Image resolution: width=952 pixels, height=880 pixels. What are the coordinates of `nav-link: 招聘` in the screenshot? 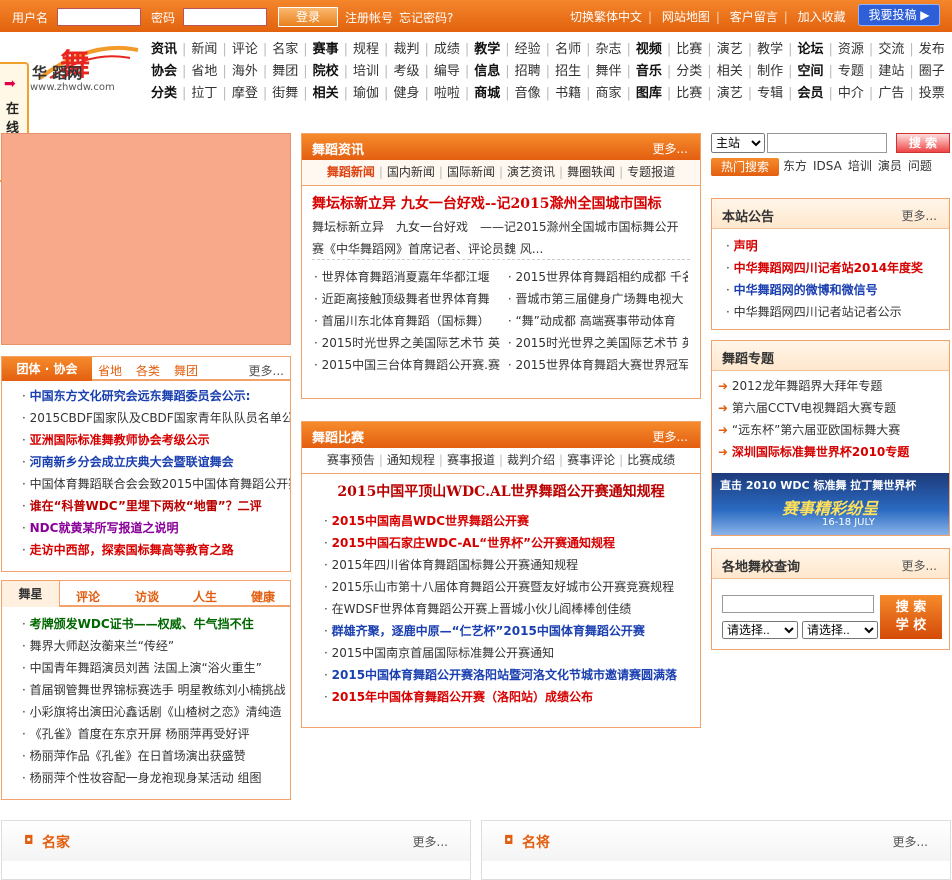 It's located at (528, 72).